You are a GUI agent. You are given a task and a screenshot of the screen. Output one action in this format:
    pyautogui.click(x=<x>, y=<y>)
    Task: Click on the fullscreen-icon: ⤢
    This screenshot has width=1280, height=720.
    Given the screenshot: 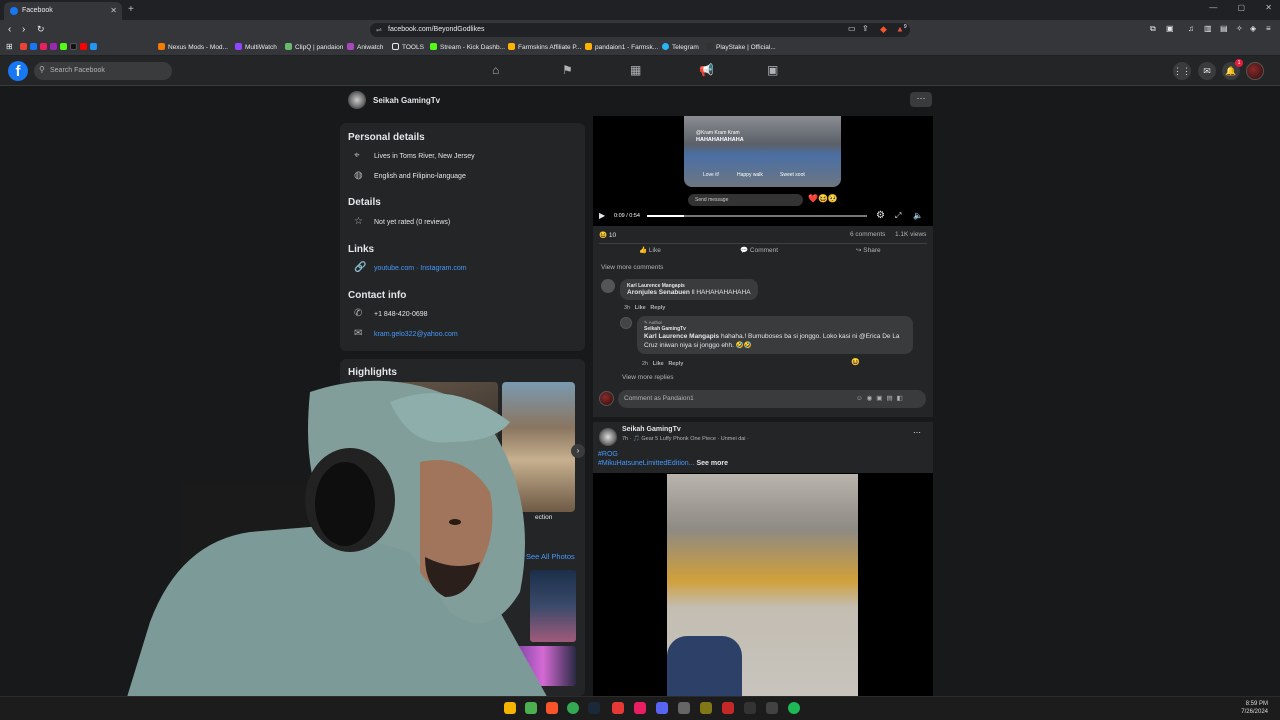 What is the action you would take?
    pyautogui.click(x=898, y=216)
    